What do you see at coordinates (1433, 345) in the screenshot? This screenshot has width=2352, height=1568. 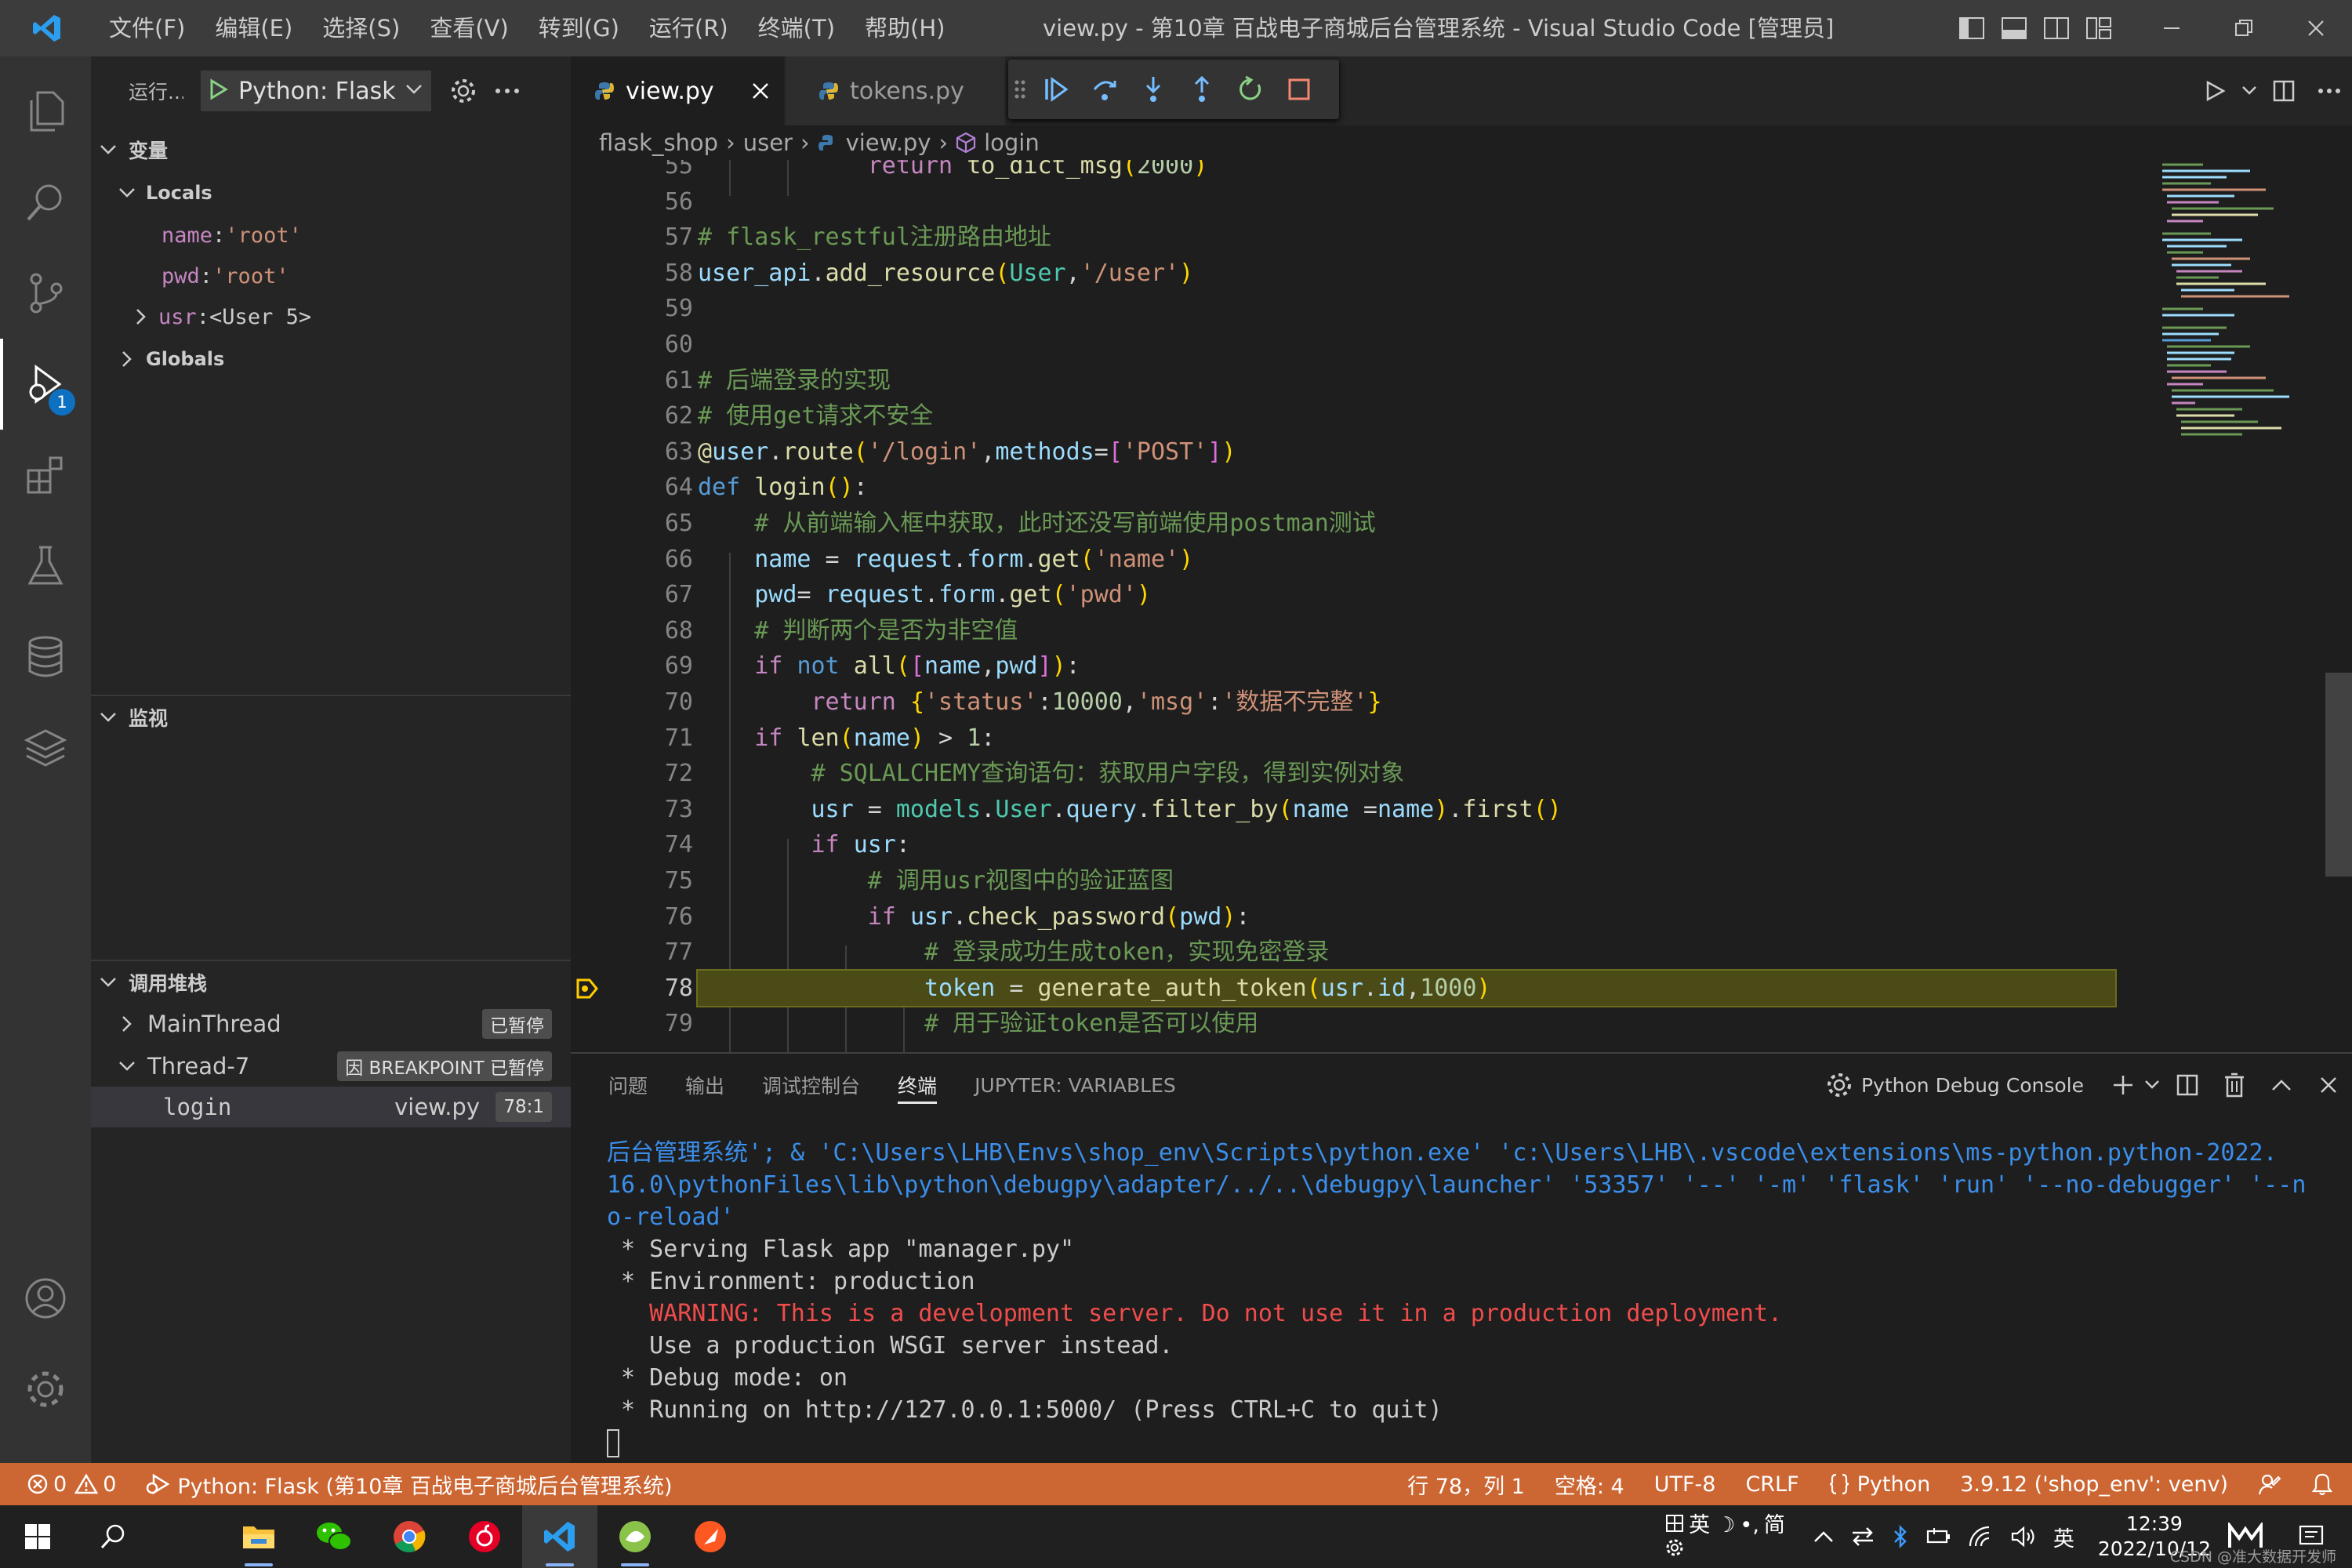 I see `code-line: 60` at bounding box center [1433, 345].